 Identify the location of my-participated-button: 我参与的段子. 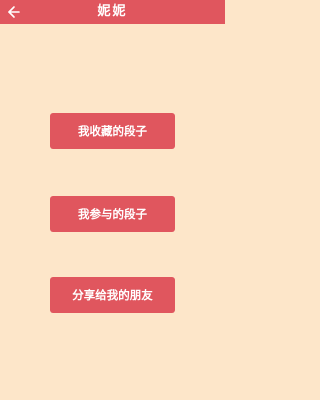
(112, 214).